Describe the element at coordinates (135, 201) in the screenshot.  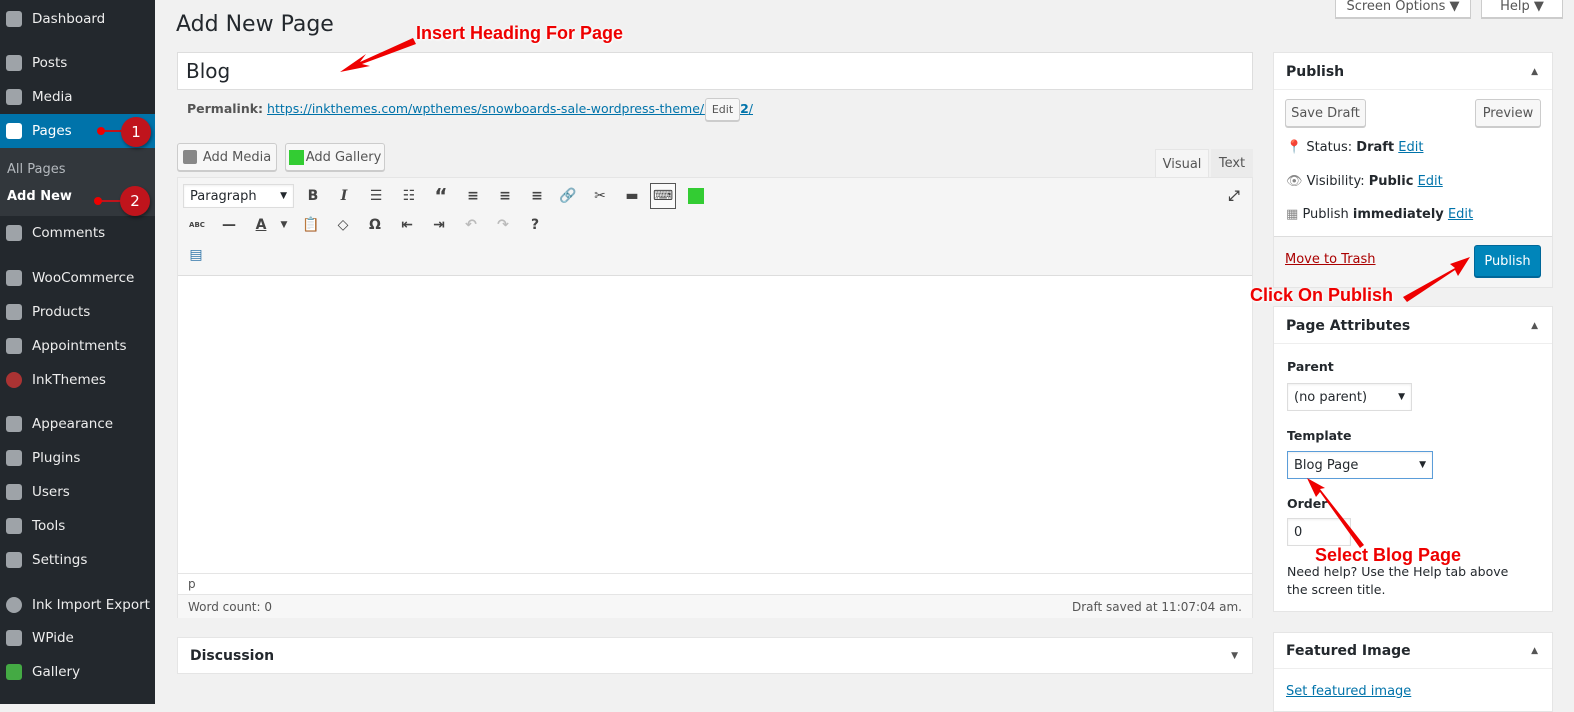
I see `step-2-badge: 2` at that location.